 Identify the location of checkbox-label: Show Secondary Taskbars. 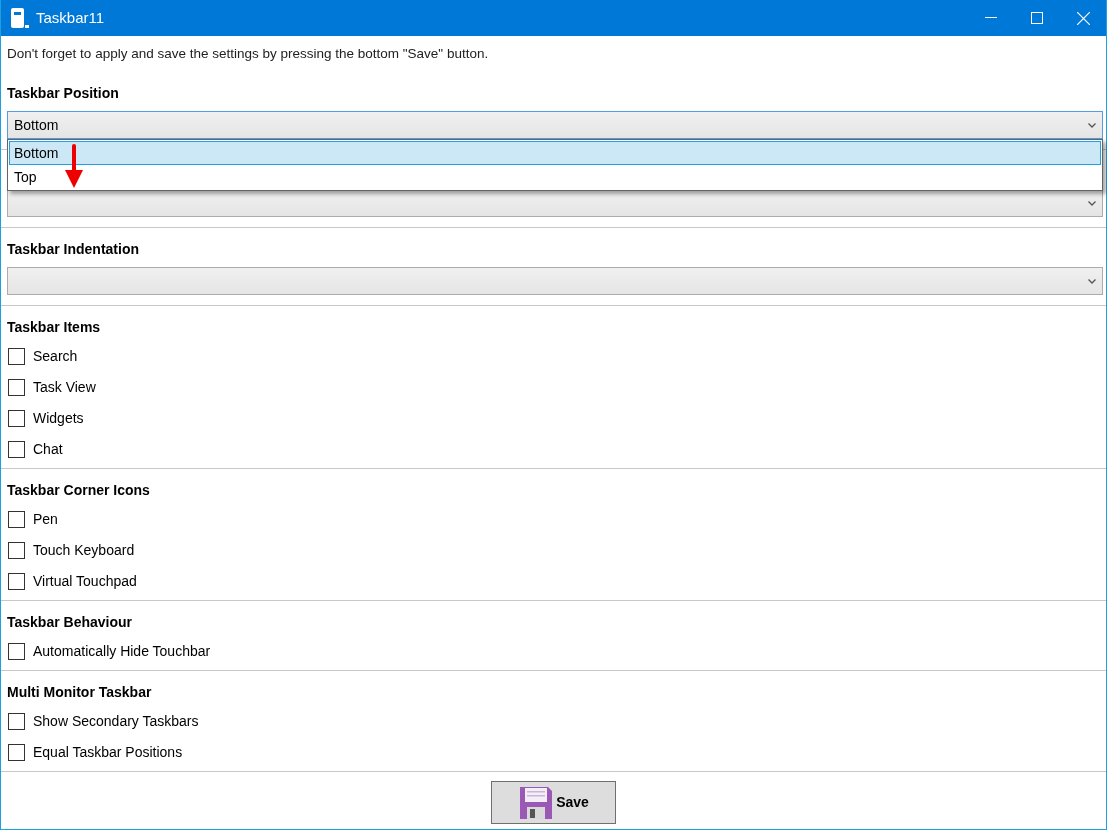
(116, 721).